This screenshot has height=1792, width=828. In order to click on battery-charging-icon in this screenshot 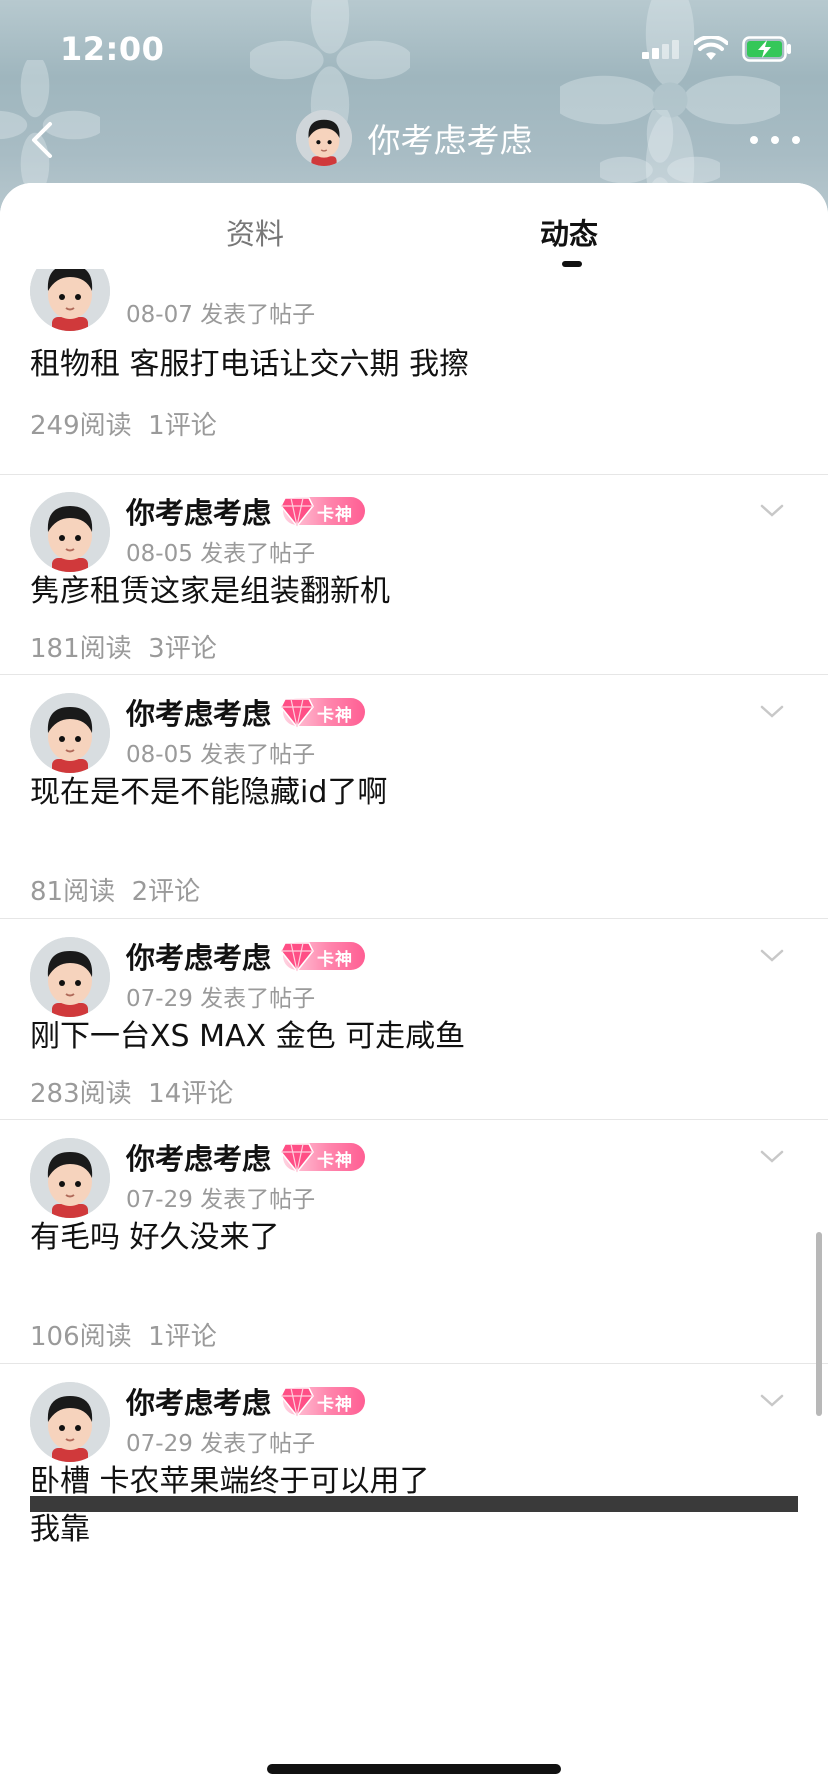, I will do `click(766, 49)`.